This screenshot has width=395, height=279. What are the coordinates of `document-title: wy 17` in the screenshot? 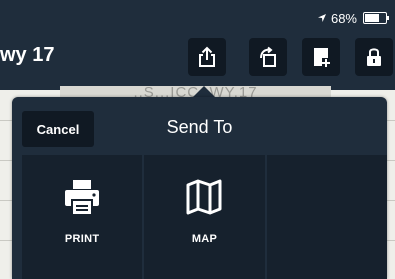 It's located at (27, 55).